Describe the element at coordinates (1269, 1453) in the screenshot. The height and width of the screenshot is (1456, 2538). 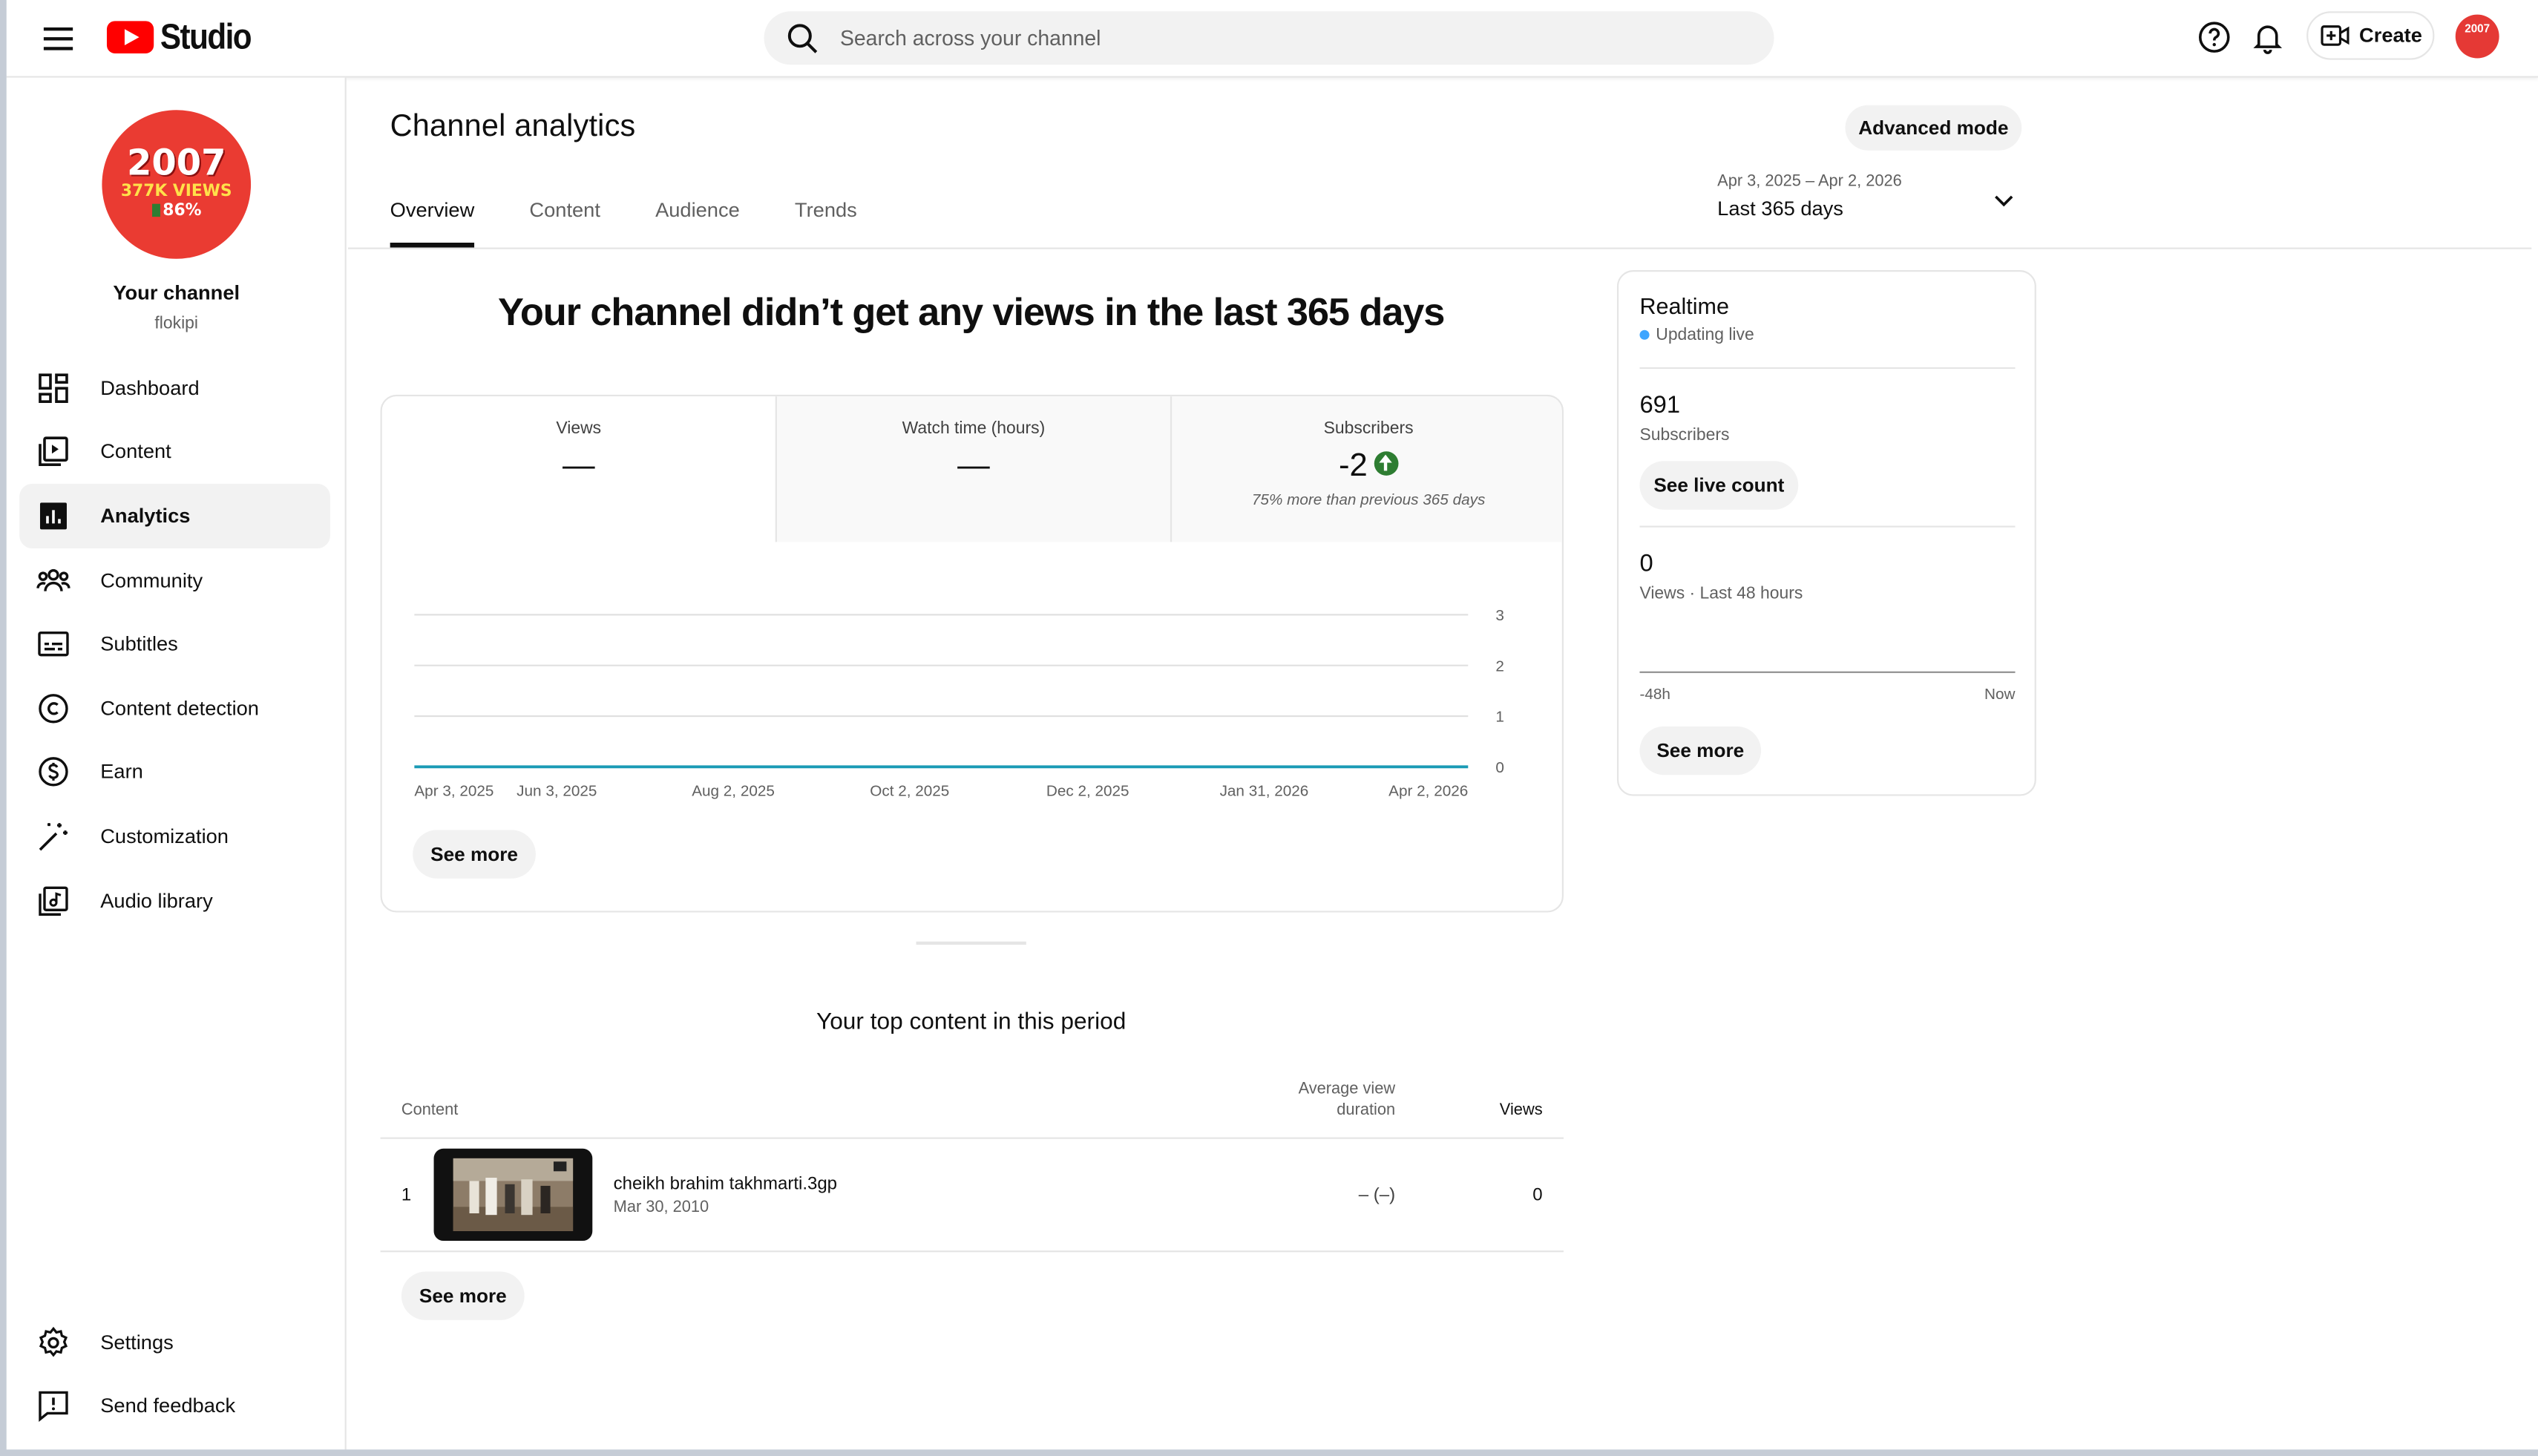
I see `window-frame-bottom` at that location.